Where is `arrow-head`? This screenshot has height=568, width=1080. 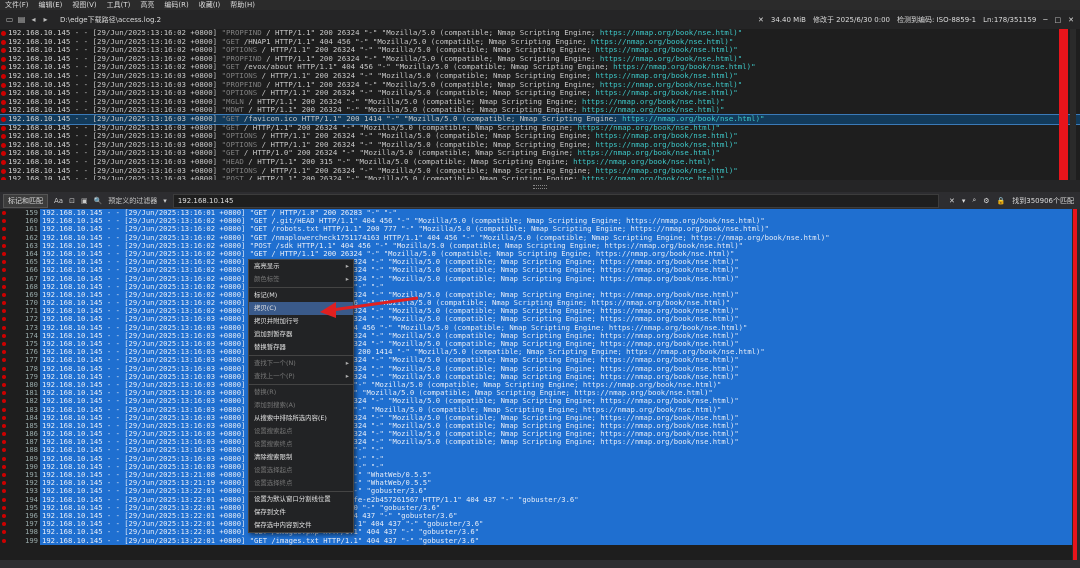 arrow-head is located at coordinates (328, 310).